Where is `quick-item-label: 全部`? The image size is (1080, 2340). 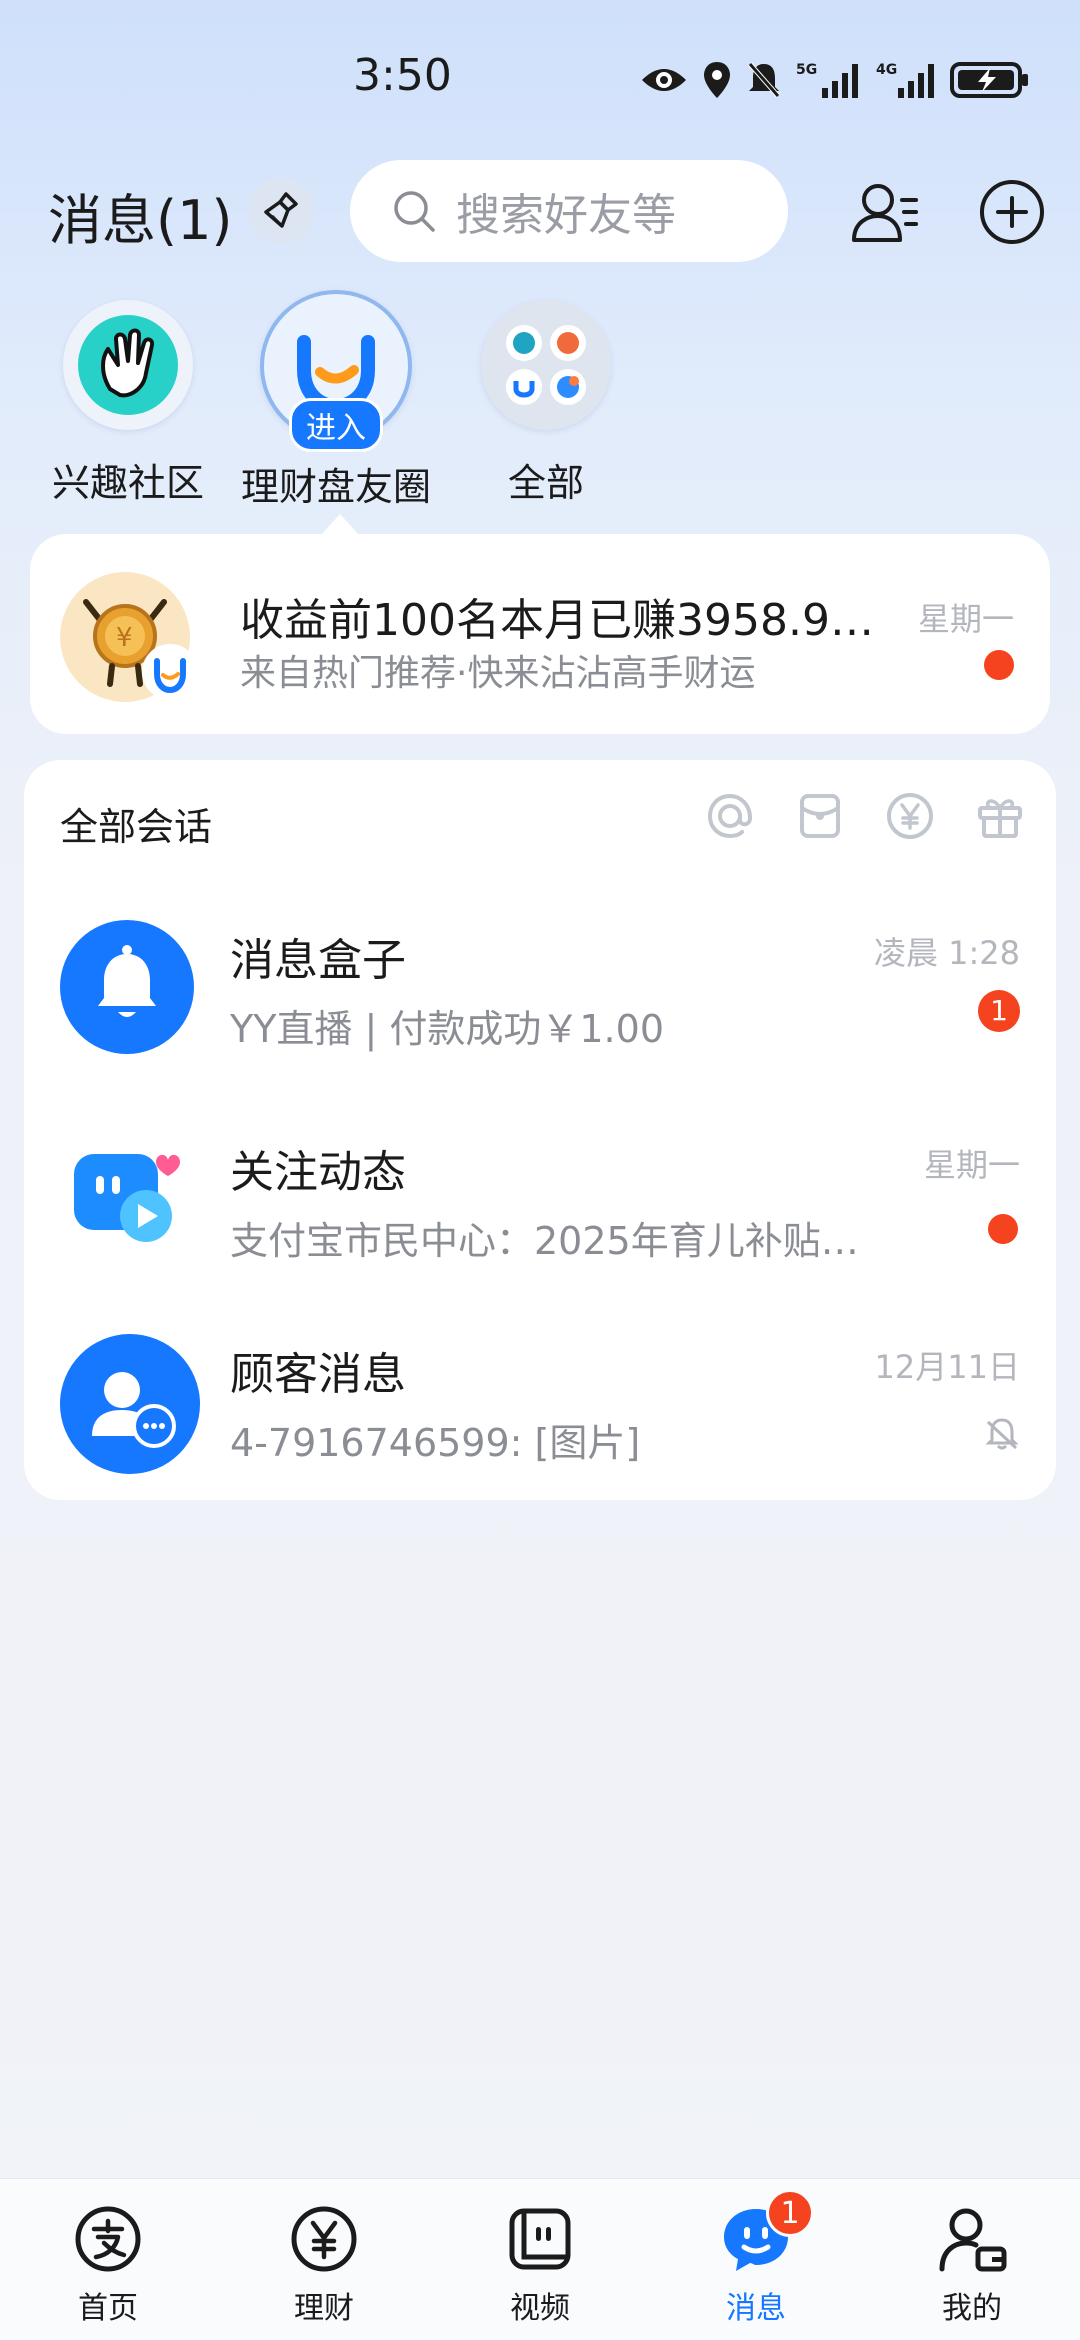
quick-item-label: 全部 is located at coordinates (545, 483).